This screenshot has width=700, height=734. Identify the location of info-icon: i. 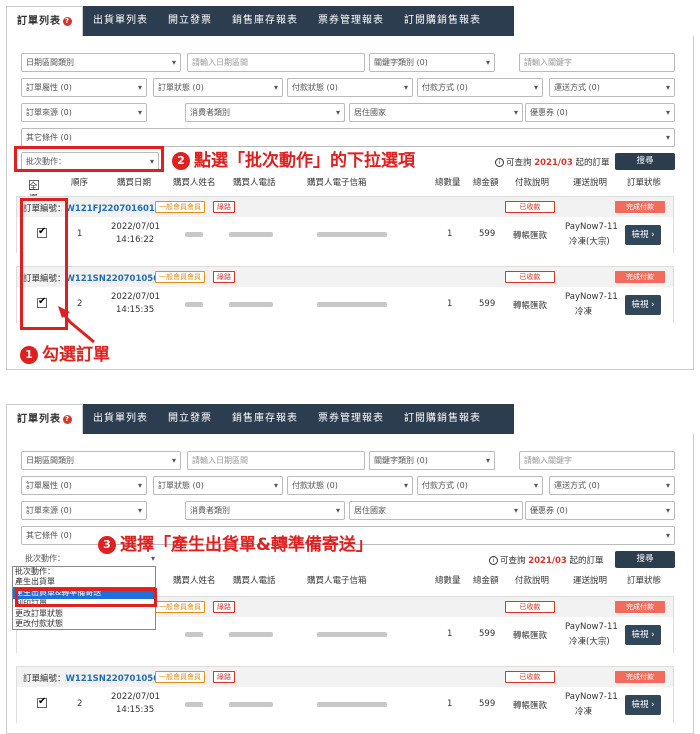
(499, 162).